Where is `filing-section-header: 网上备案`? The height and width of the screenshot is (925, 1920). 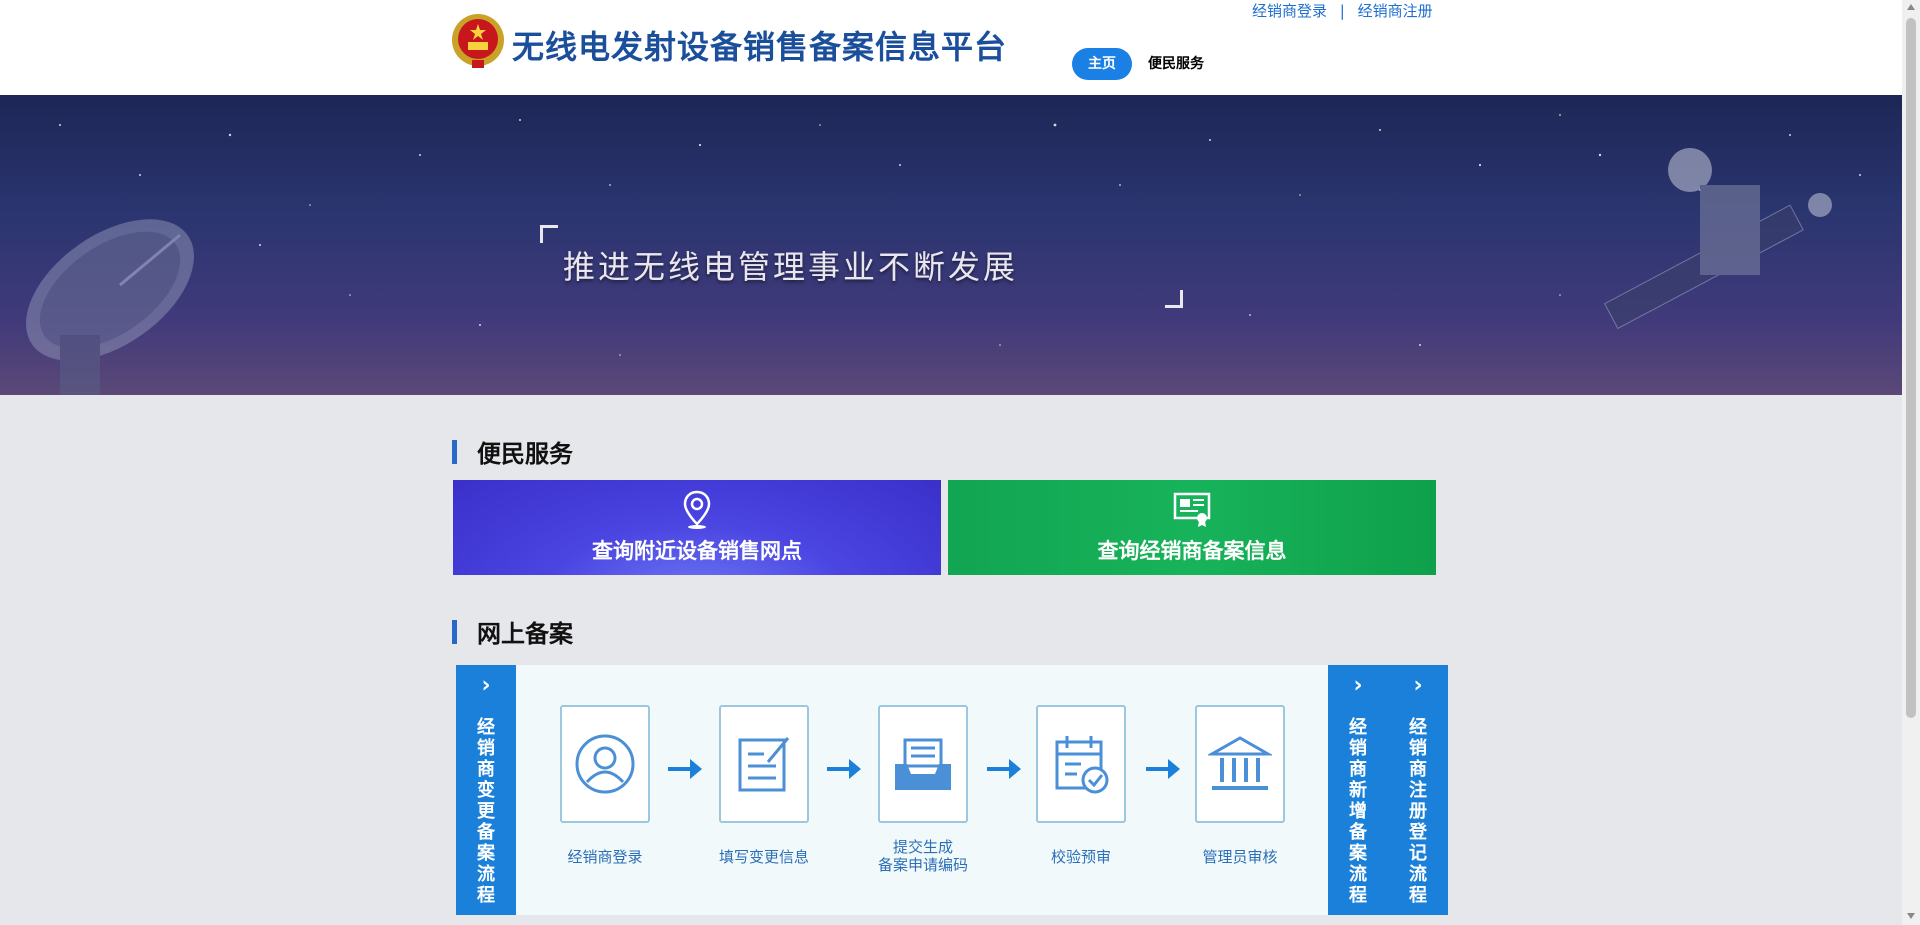
filing-section-header: 网上备案 is located at coordinates (512, 631).